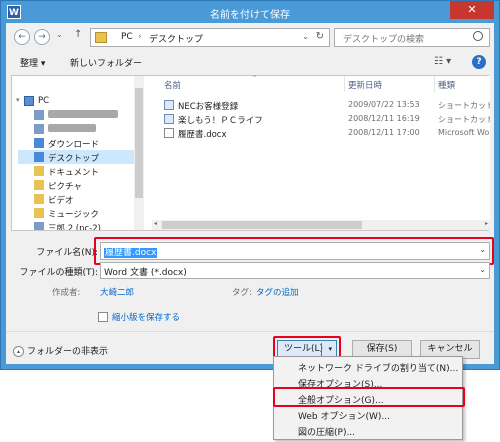 The height and width of the screenshot is (442, 500). Describe the element at coordinates (106, 62) in the screenshot. I see `new-folder-button: 新しいフォルダー` at that location.